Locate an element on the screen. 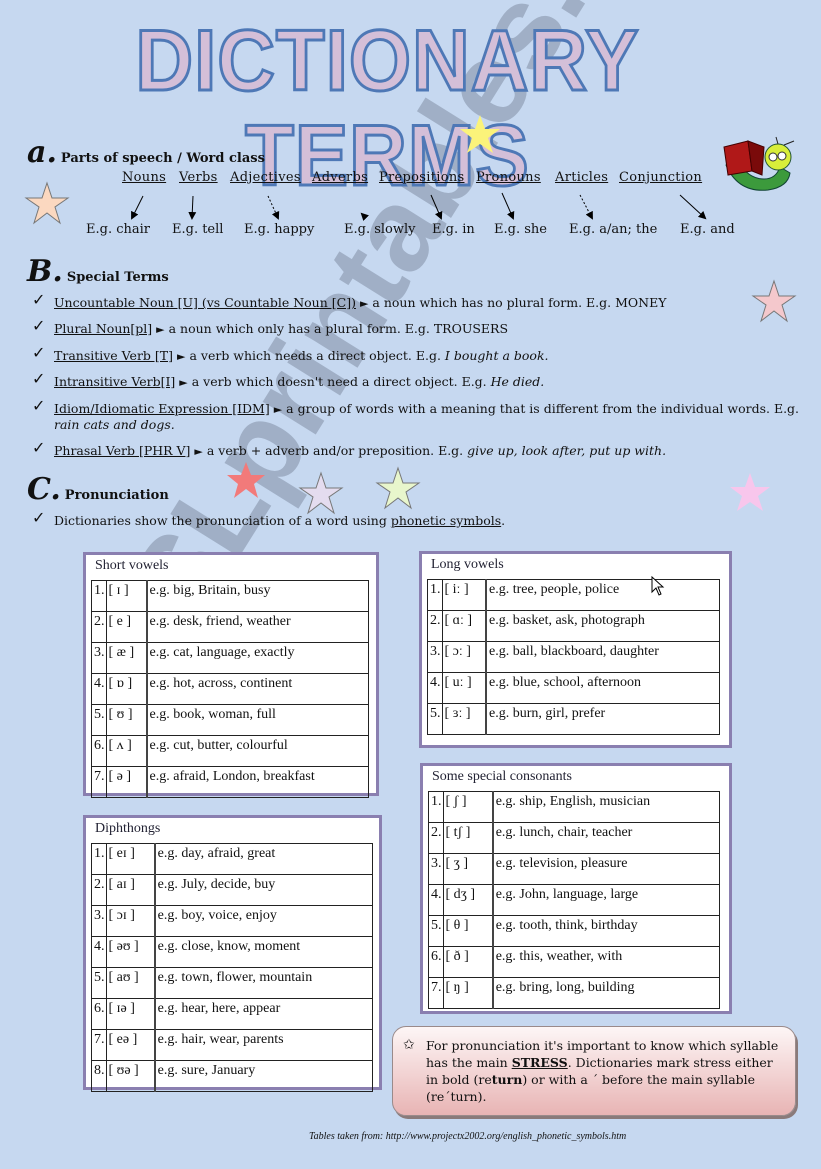 The image size is (821, 1169). phonetic-symbol: [ ʊə ] is located at coordinates (130, 1076).